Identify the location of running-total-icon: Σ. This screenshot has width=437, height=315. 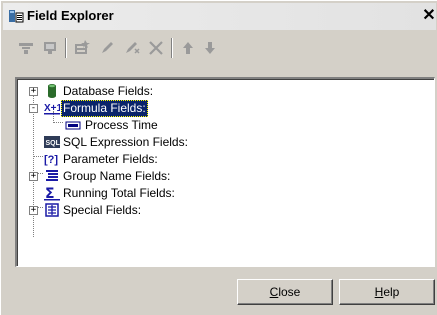
(52, 193).